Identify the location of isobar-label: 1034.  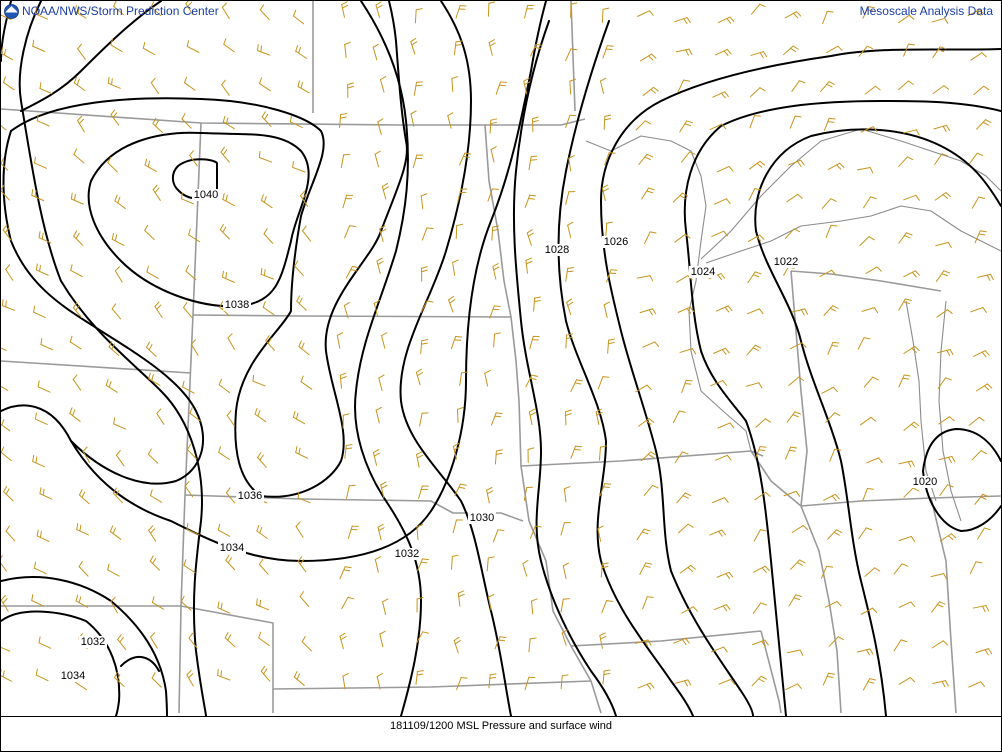
(73, 676).